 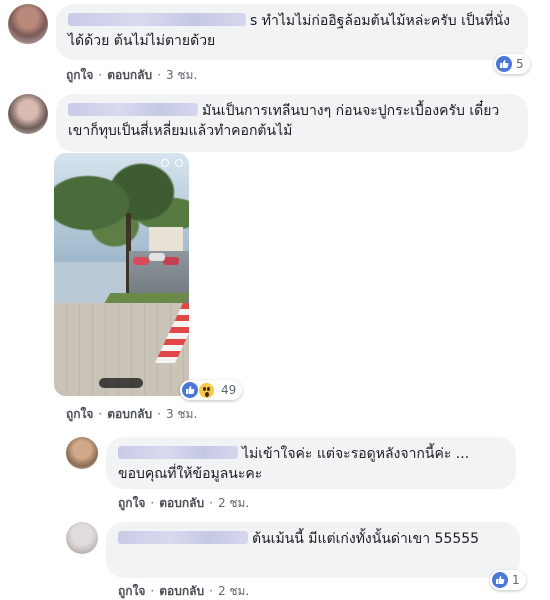 I want to click on comment-photo, so click(x=121, y=274).